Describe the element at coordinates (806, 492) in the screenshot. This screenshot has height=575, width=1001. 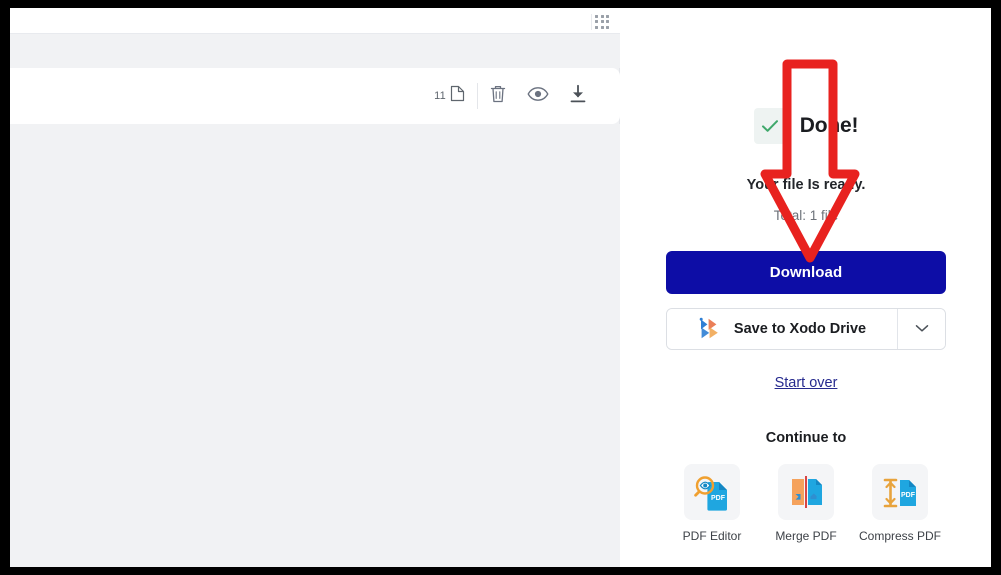
I see `merge-pdf-icon` at that location.